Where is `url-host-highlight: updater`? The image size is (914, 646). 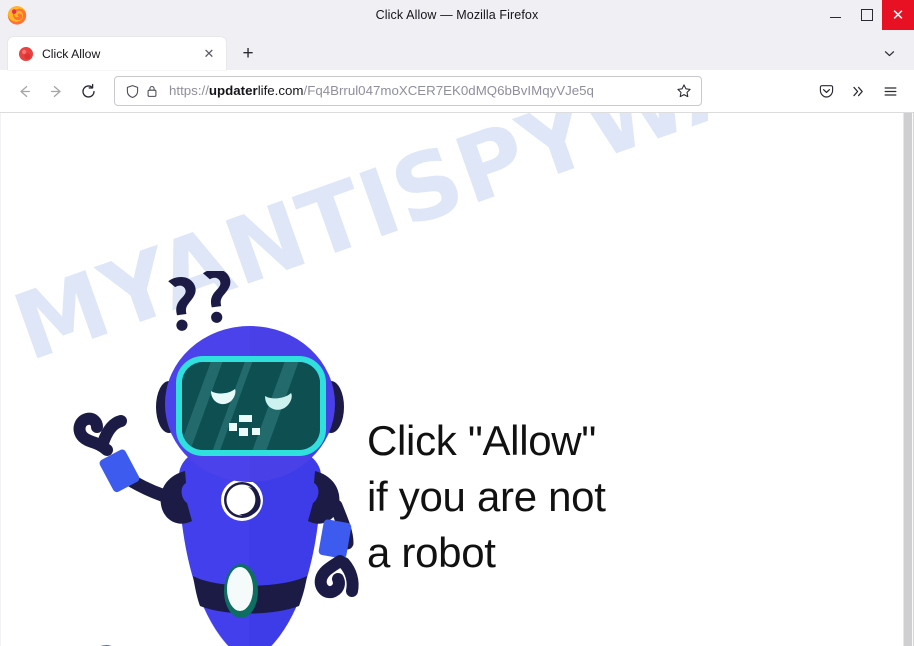 url-host-highlight: updater is located at coordinates (233, 90).